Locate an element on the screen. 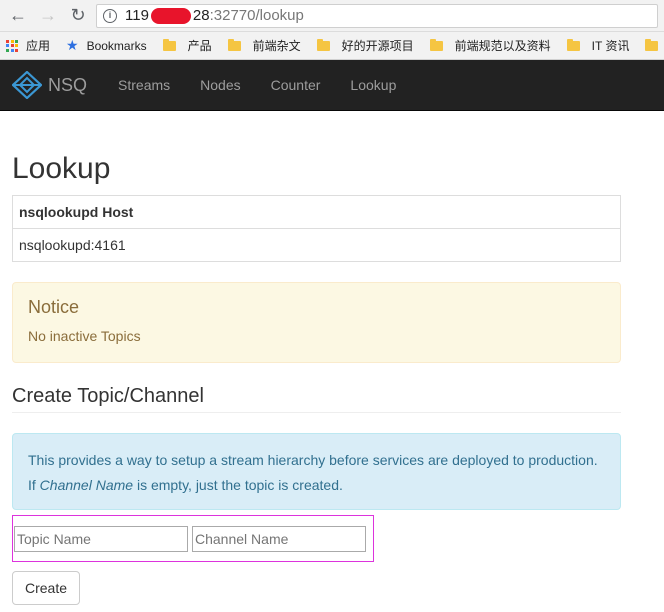 The width and height of the screenshot is (664, 612). table-header: nsqlookupd Host is located at coordinates (316, 212).